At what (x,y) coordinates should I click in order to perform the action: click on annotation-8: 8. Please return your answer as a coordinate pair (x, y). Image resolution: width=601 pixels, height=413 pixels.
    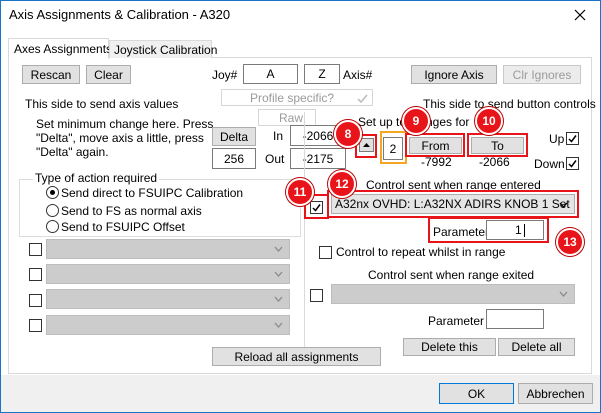
    Looking at the image, I should click on (348, 134).